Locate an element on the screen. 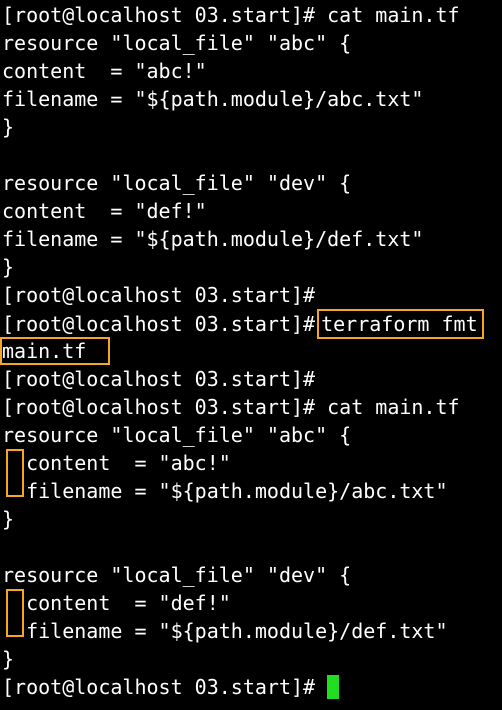  terminal-line-output: main.tf is located at coordinates (242, 351).